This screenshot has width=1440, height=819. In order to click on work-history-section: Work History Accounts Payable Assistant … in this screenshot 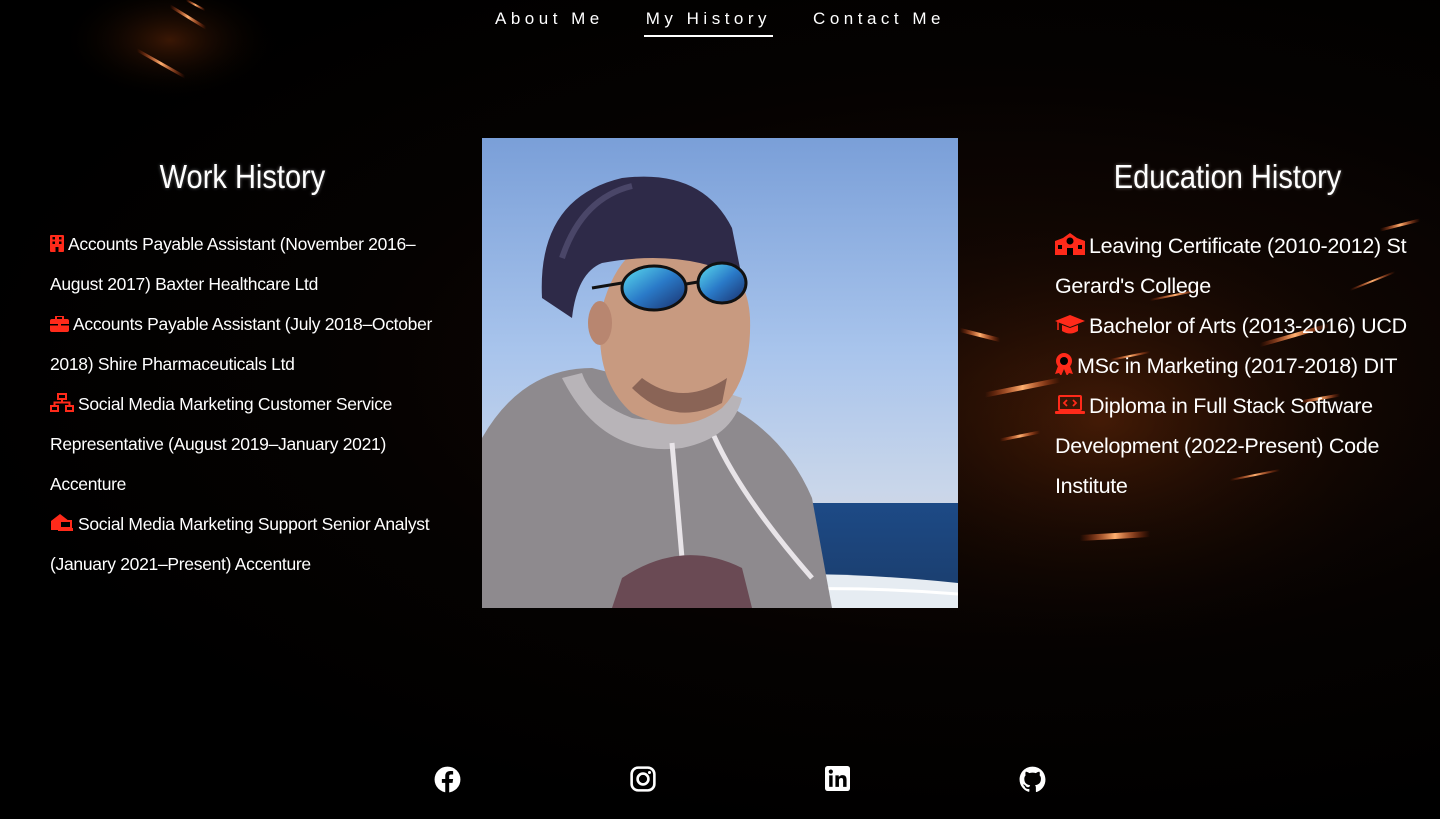, I will do `click(257, 371)`.